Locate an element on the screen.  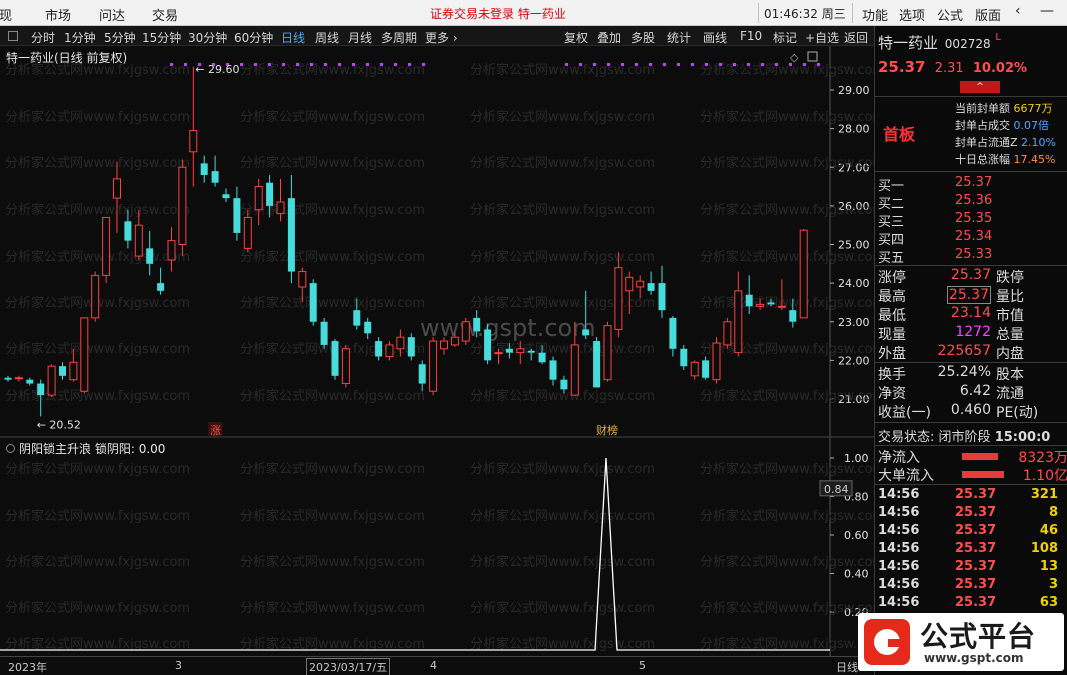
tab-60min: 60分钟 is located at coordinates (253, 37).